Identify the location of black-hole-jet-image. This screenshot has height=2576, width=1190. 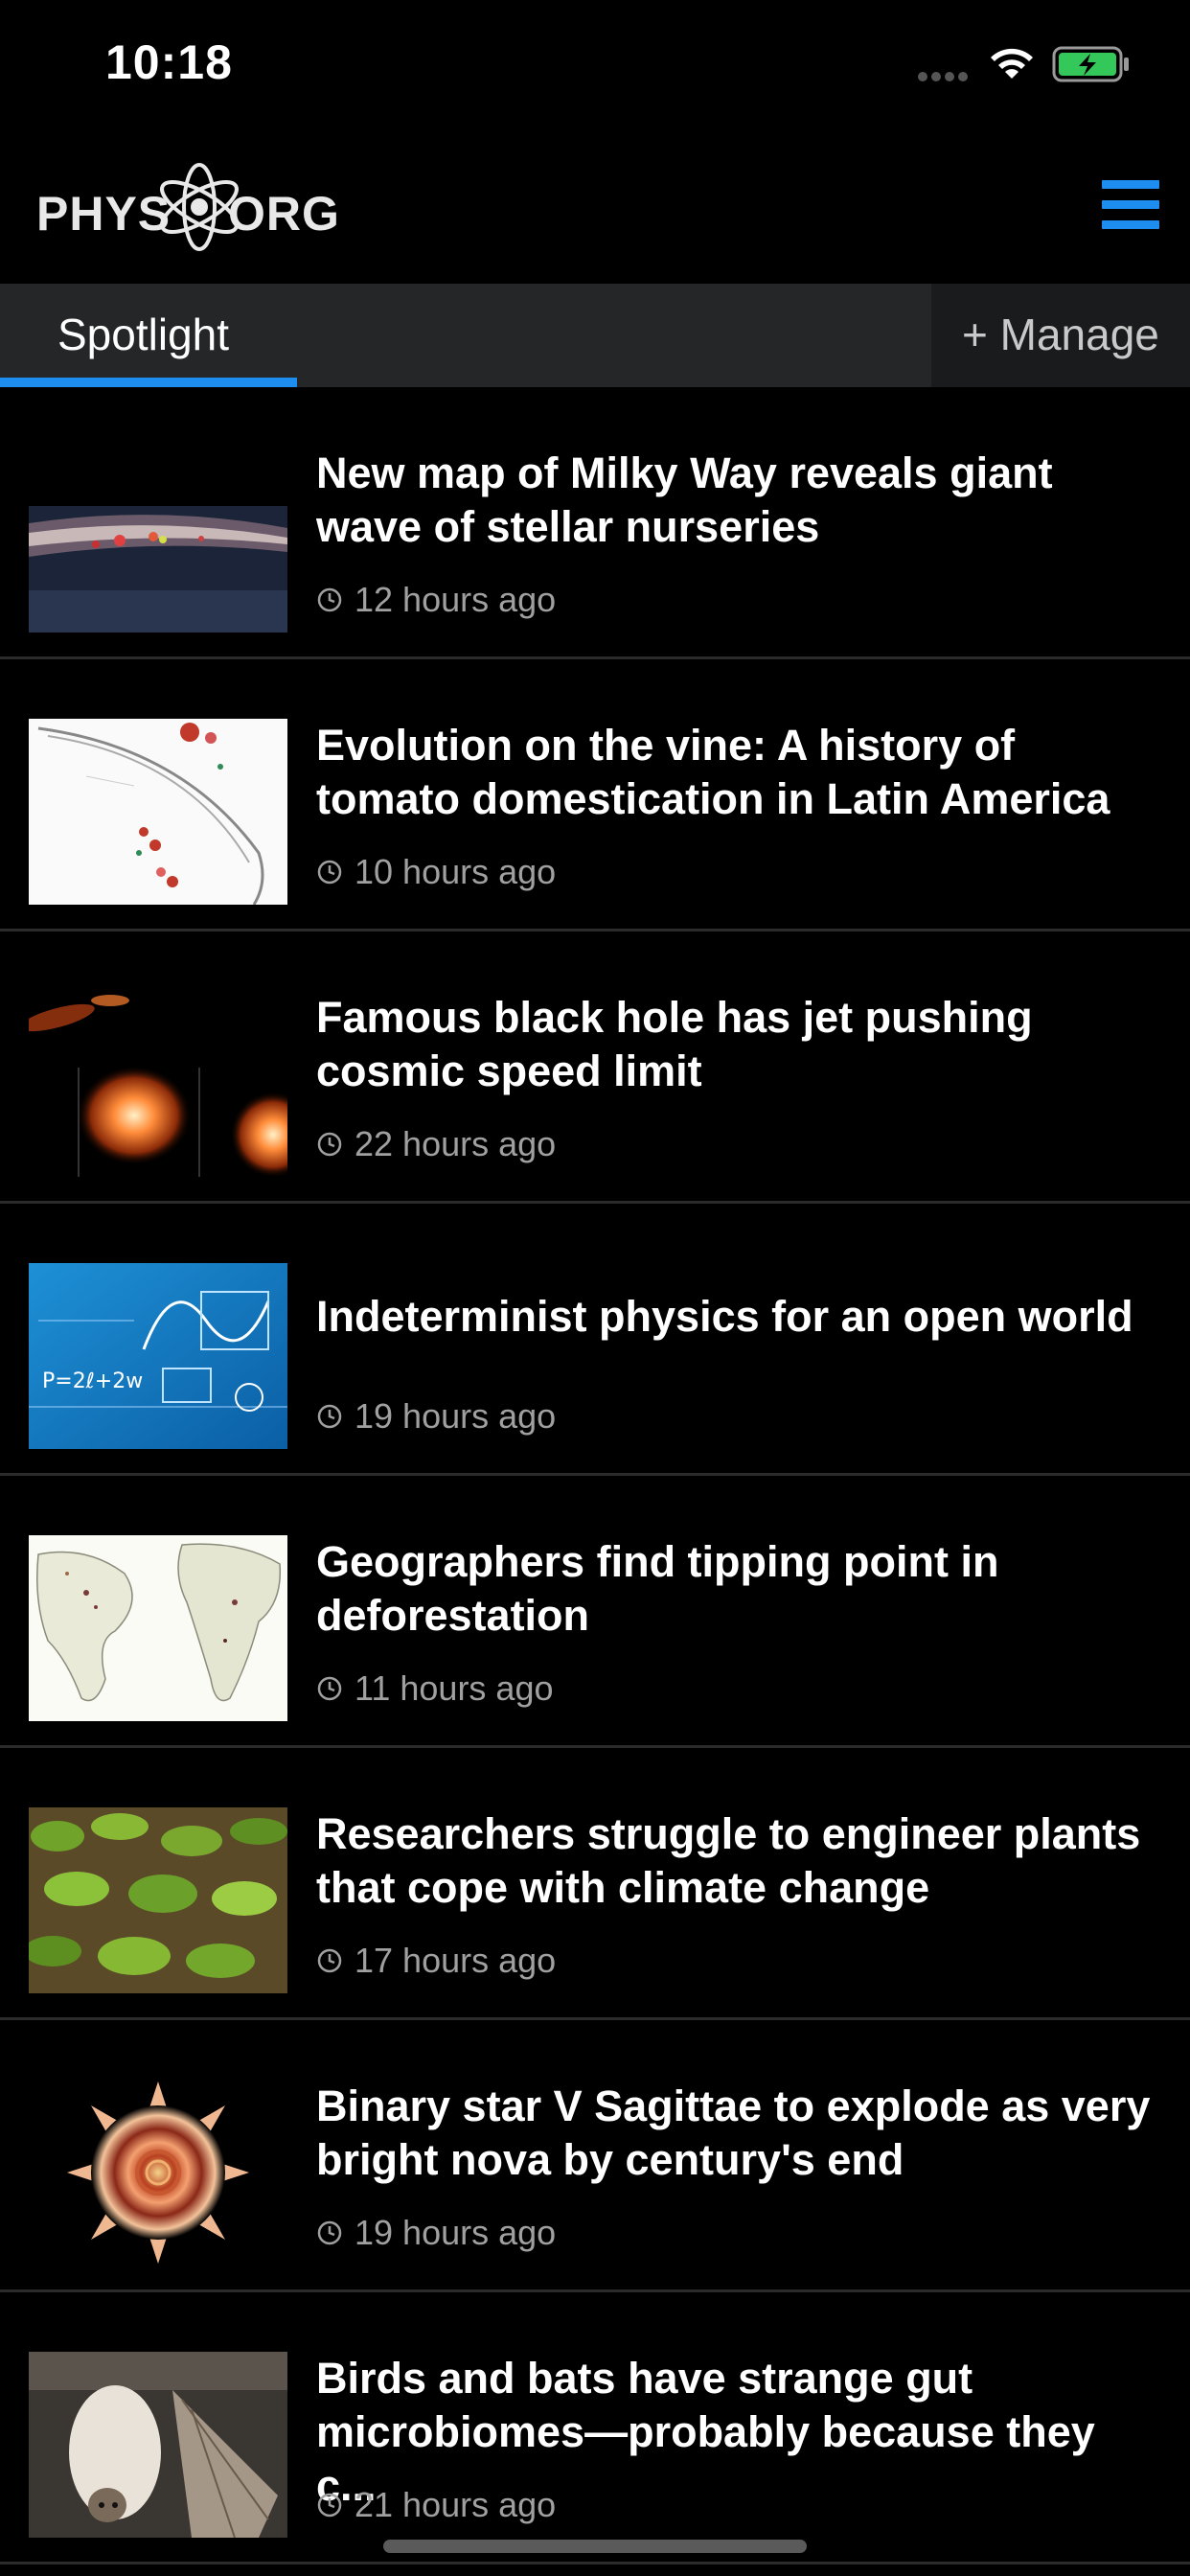
(158, 1084).